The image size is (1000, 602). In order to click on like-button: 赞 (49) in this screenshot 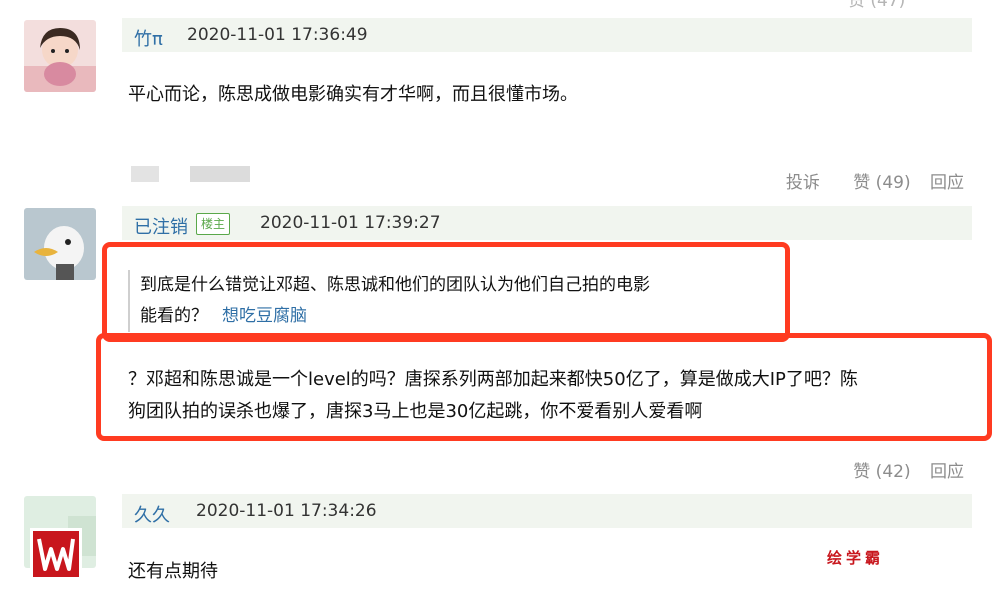, I will do `click(881, 183)`.